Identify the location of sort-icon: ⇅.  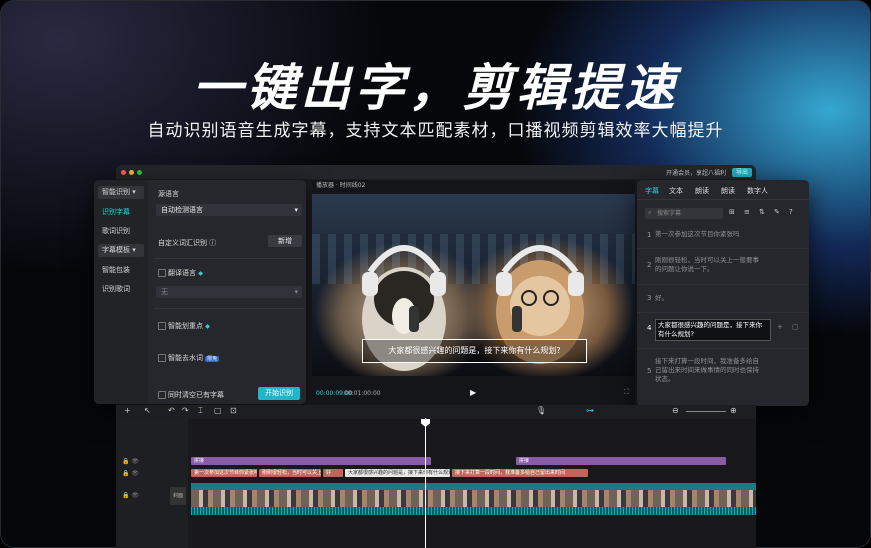
(762, 212).